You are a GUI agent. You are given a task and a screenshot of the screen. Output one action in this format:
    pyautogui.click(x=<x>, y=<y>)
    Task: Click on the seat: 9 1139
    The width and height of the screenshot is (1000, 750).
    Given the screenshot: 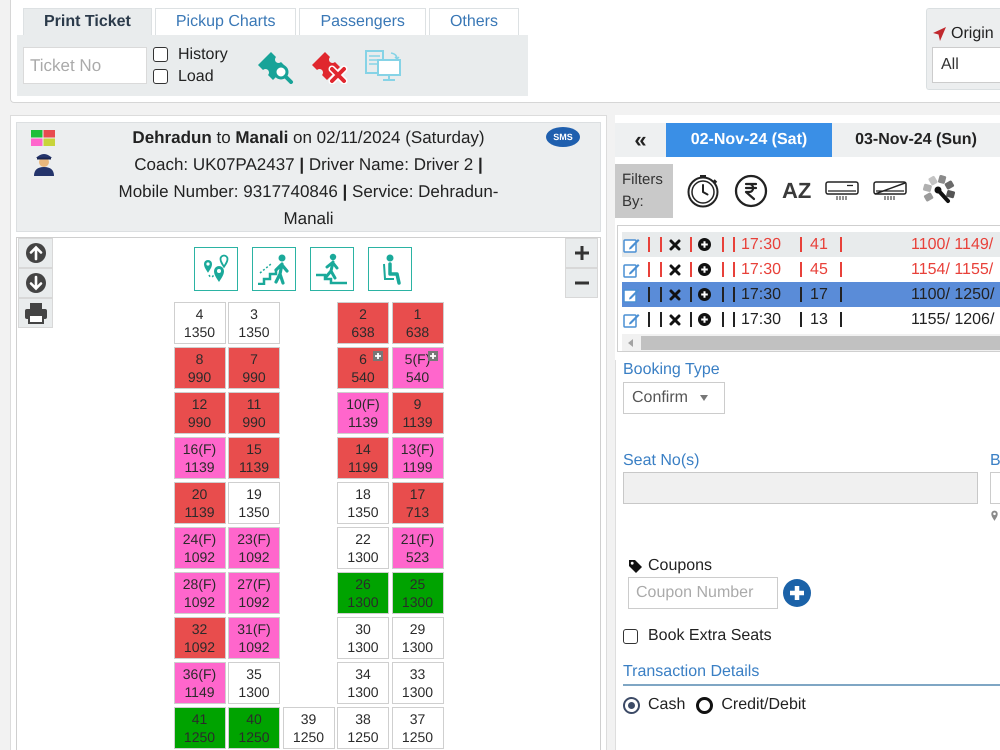 What is the action you would take?
    pyautogui.click(x=418, y=413)
    